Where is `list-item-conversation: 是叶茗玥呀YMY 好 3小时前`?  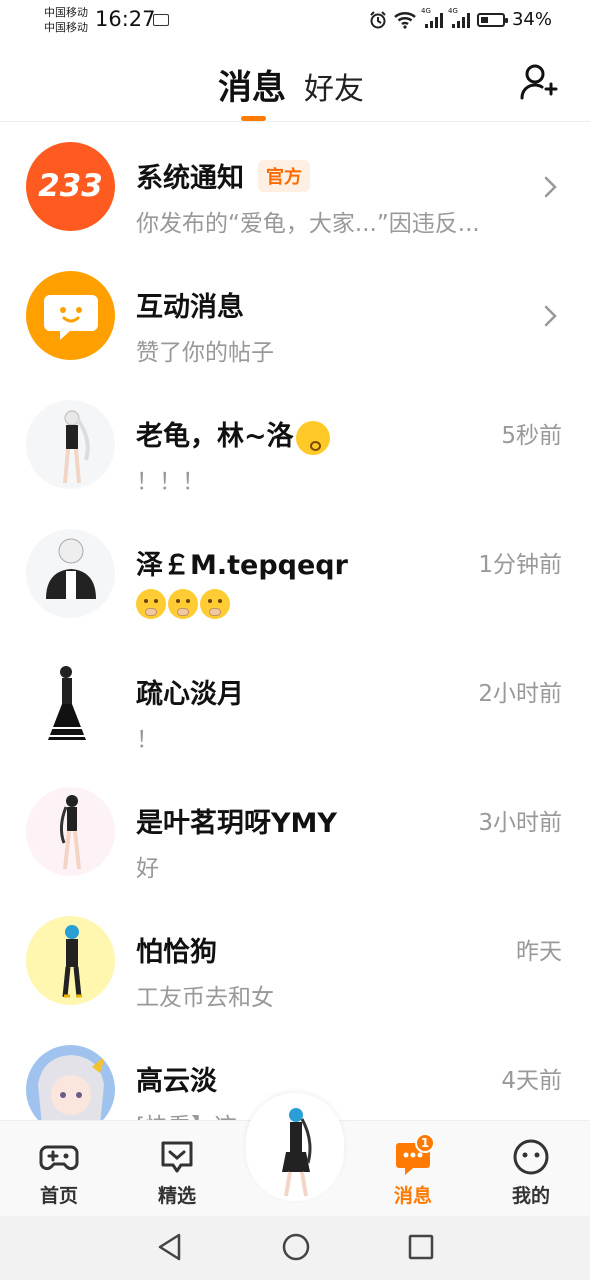
list-item-conversation: 是叶茗玥呀YMY 好 3小时前 is located at coordinates (295, 831).